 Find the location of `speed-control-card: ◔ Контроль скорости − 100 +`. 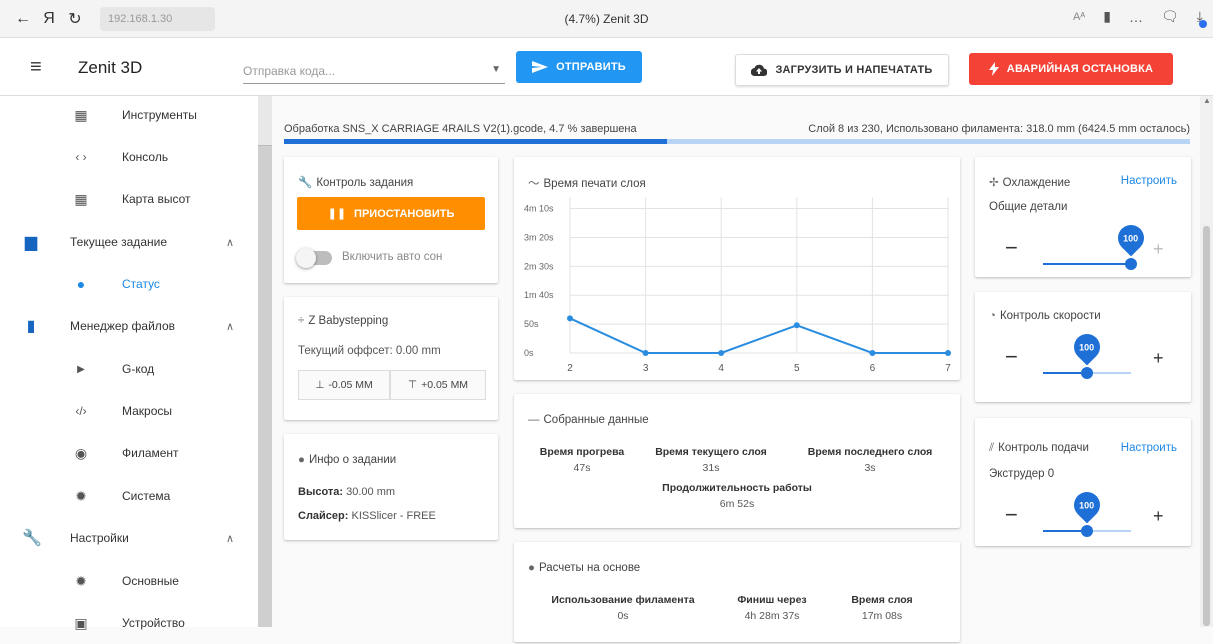

speed-control-card: ◔ Контроль скорости − 100 + is located at coordinates (1083, 347).